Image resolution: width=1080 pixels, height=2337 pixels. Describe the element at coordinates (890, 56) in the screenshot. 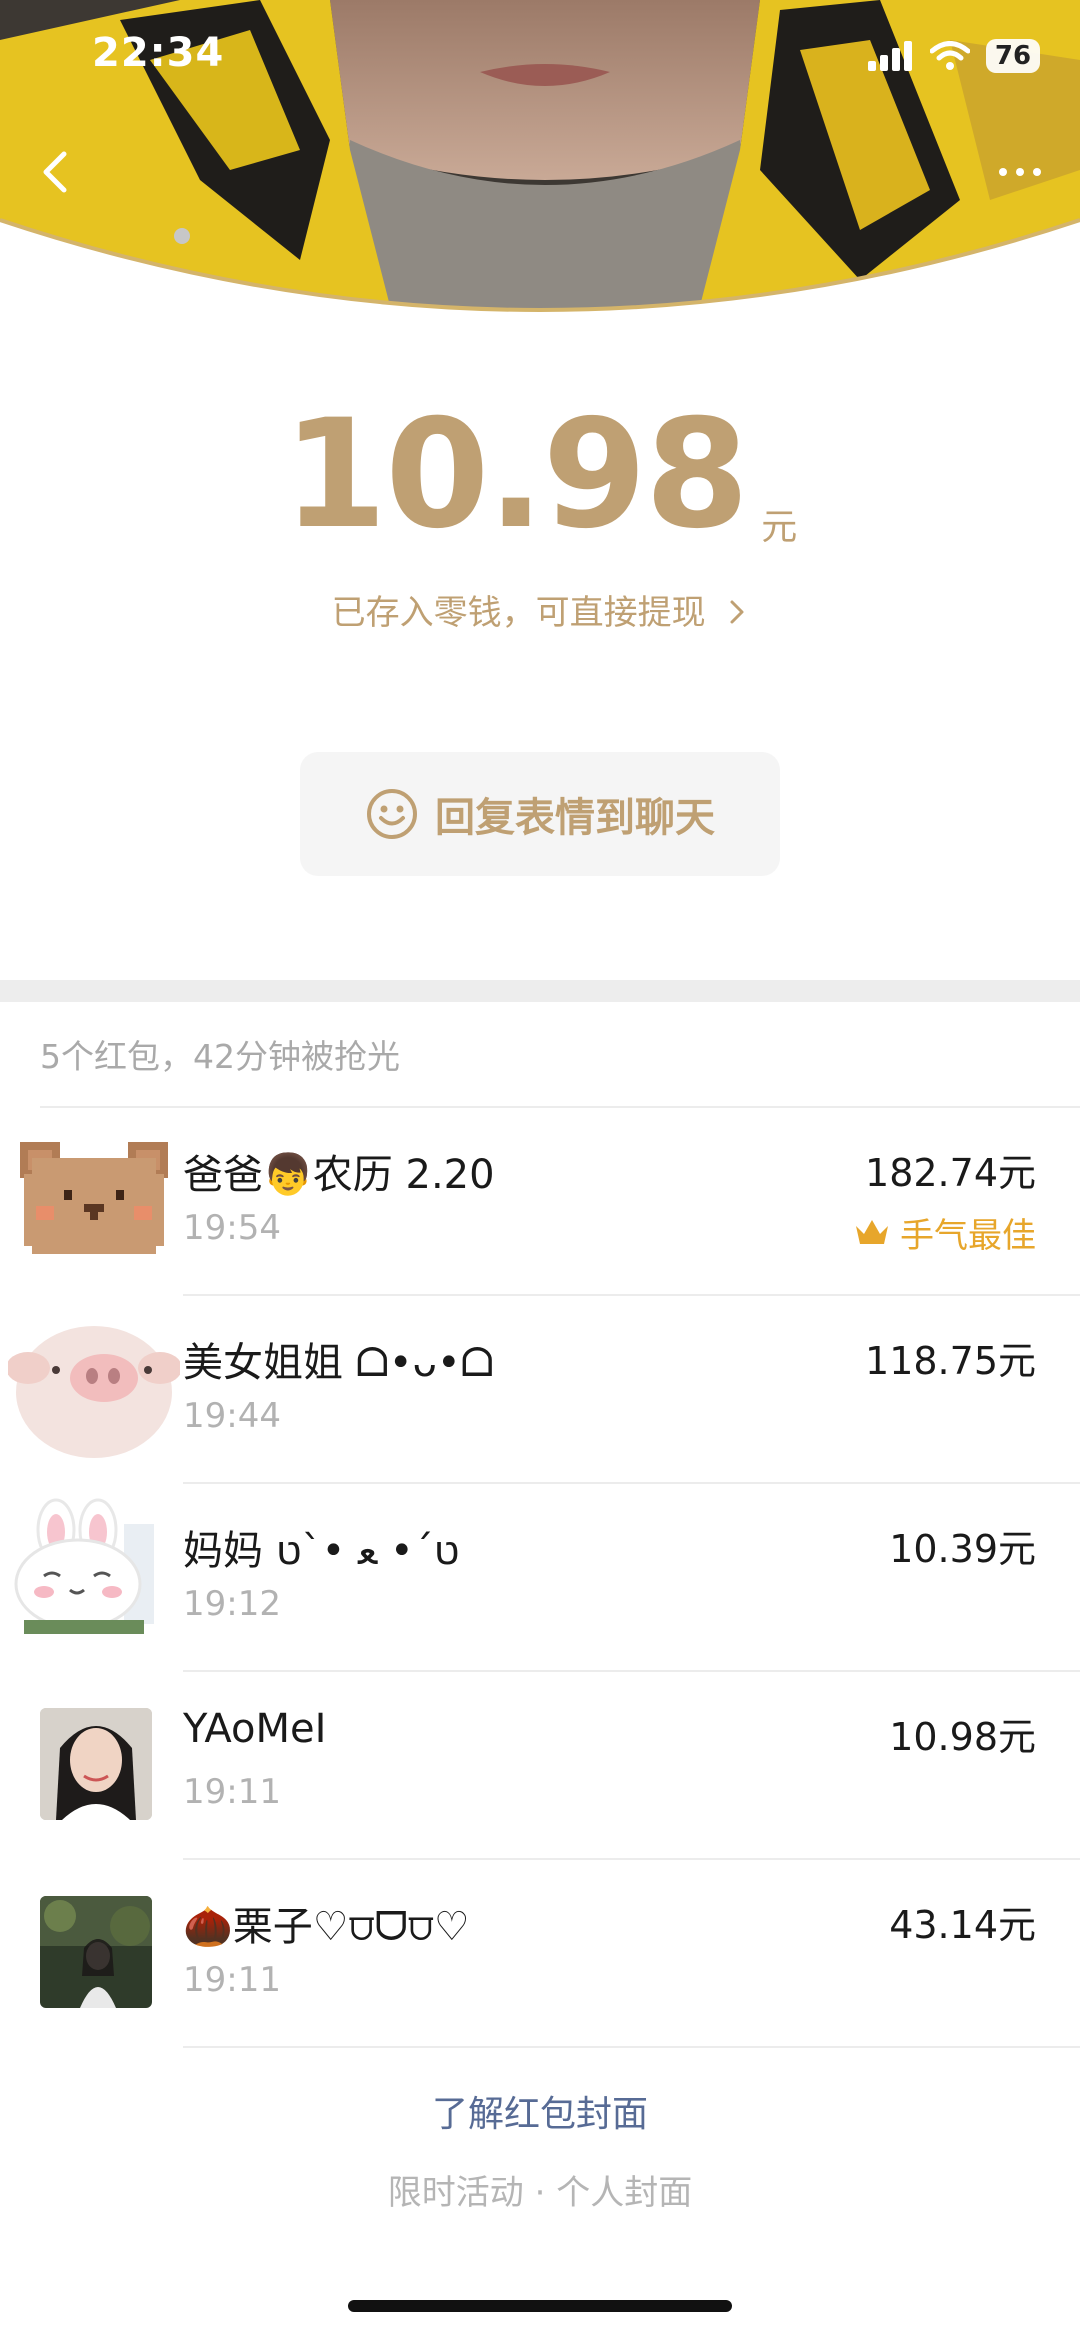

I see `cellular-signal-icon` at that location.